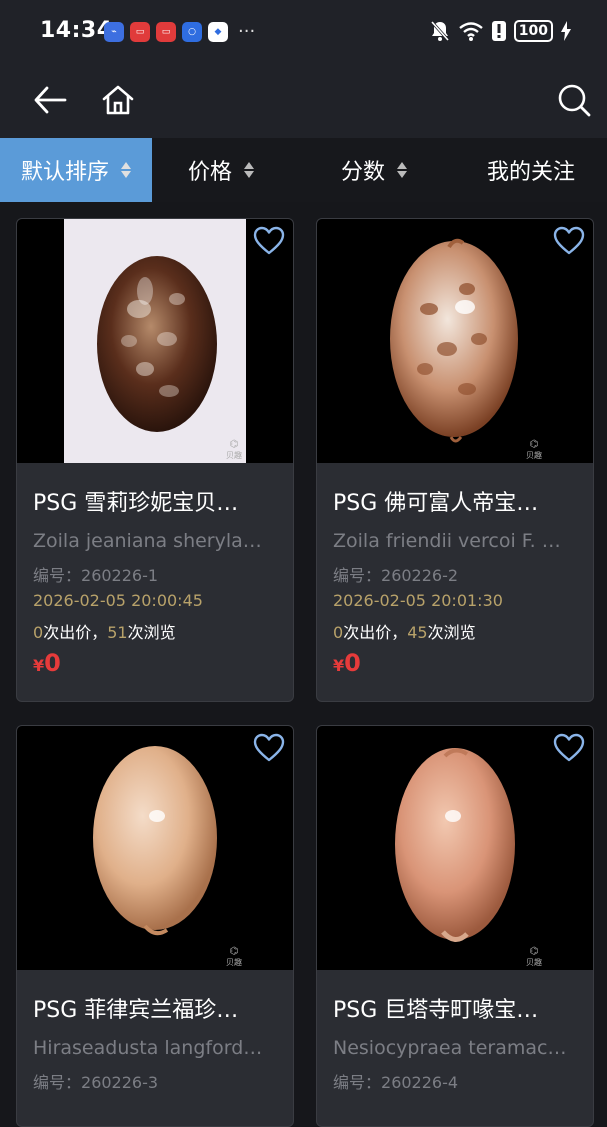  Describe the element at coordinates (247, 31) in the screenshot. I see `more-notifications-icon: ···` at that location.